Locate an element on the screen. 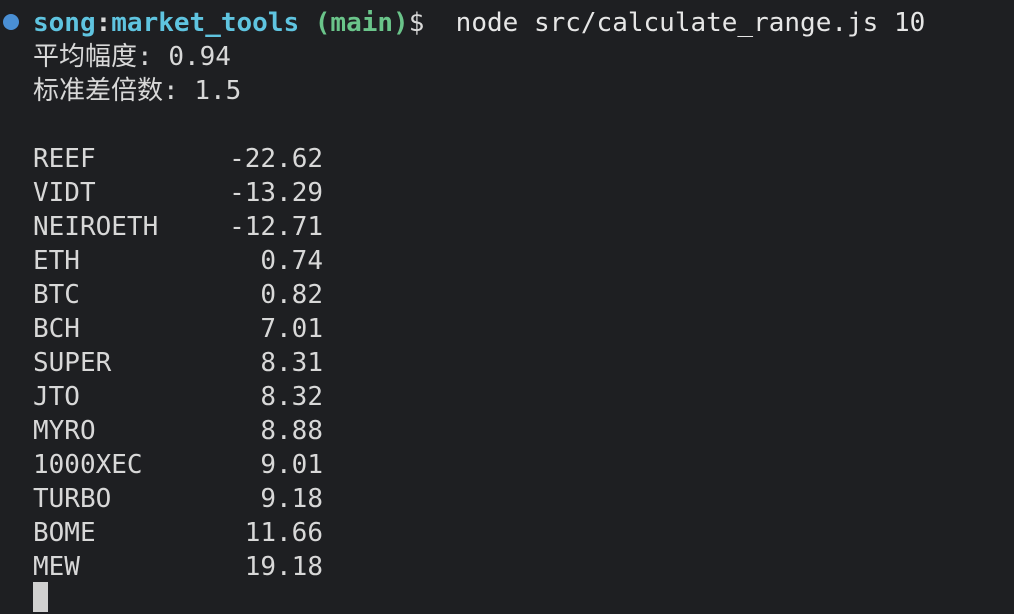 The width and height of the screenshot is (1014, 614). row-value: 9.18 is located at coordinates (291, 499).